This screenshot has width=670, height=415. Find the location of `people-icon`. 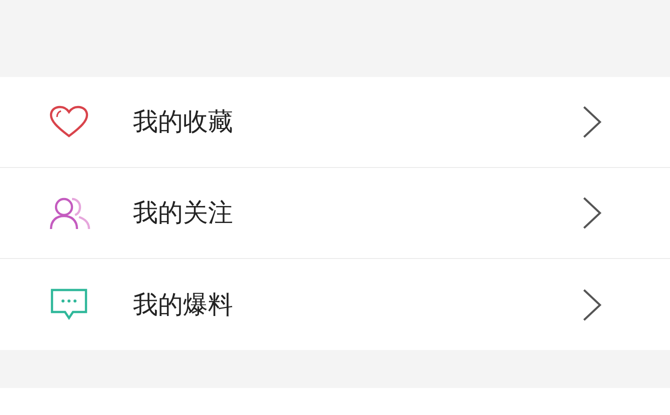

people-icon is located at coordinates (70, 213).